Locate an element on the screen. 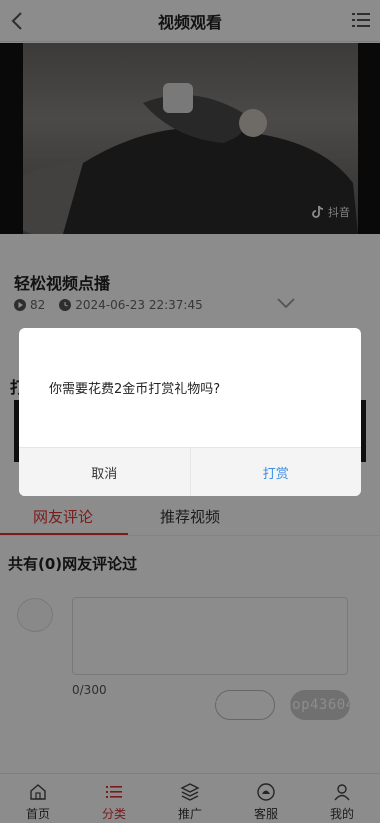 This screenshot has width=380, height=823. dialog-buttons: 取消 打赏 is located at coordinates (190, 471).